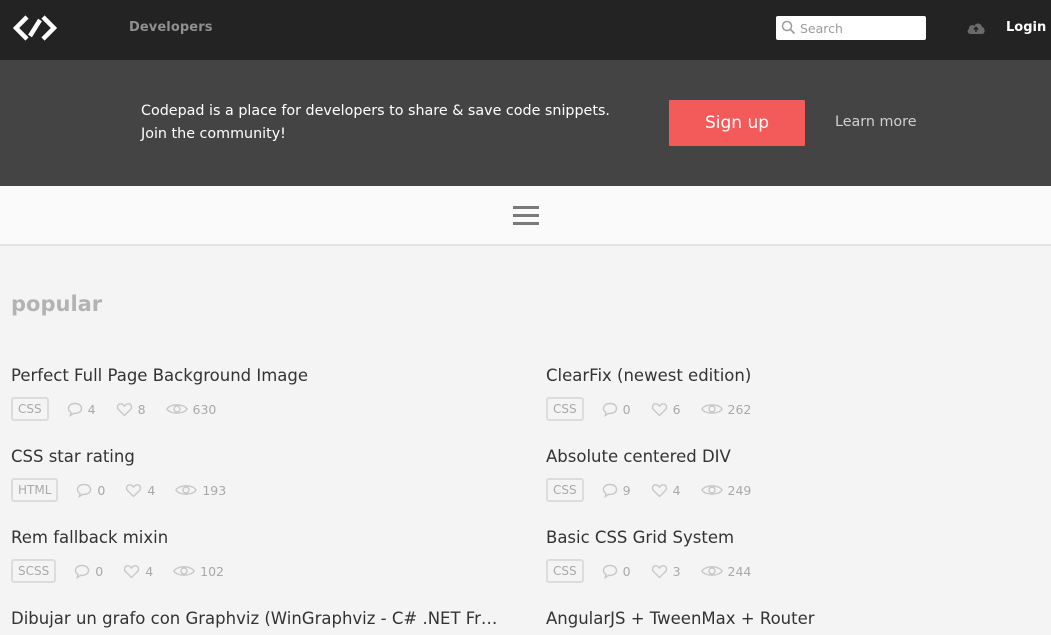 The image size is (1051, 635). I want to click on view-count: 630, so click(191, 409).